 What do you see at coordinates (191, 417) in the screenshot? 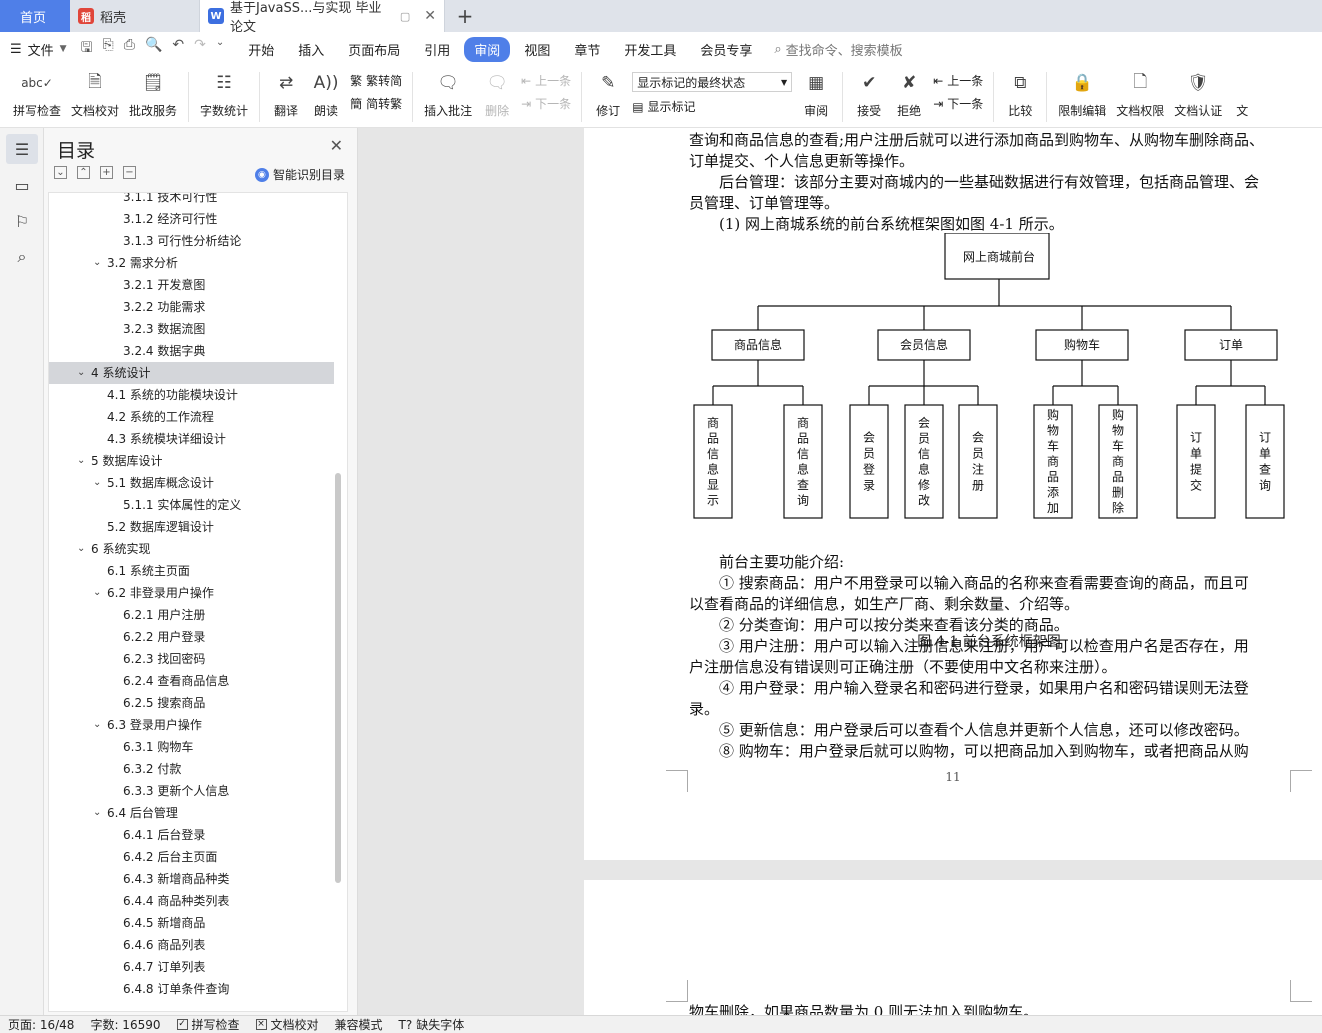
I see `toc-item: 4.2 系统的工作流程` at bounding box center [191, 417].